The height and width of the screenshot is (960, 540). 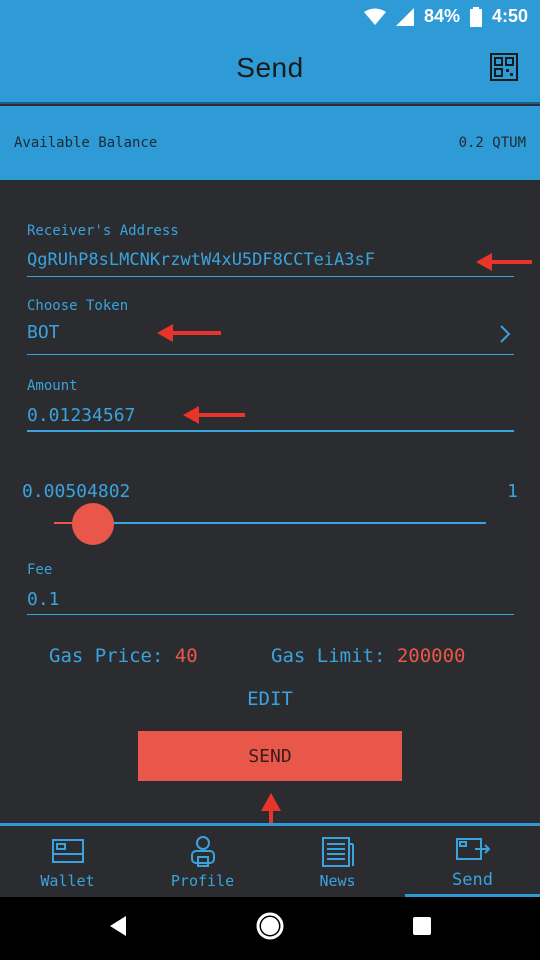 I want to click on gas-price-label: Gas Price:, so click(x=106, y=656).